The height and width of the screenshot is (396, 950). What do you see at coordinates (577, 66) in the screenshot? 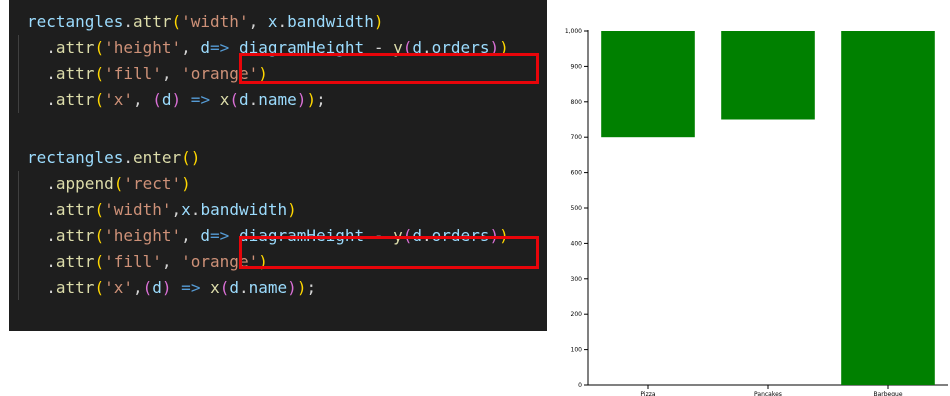
I see `y-tick-label: 900` at bounding box center [577, 66].